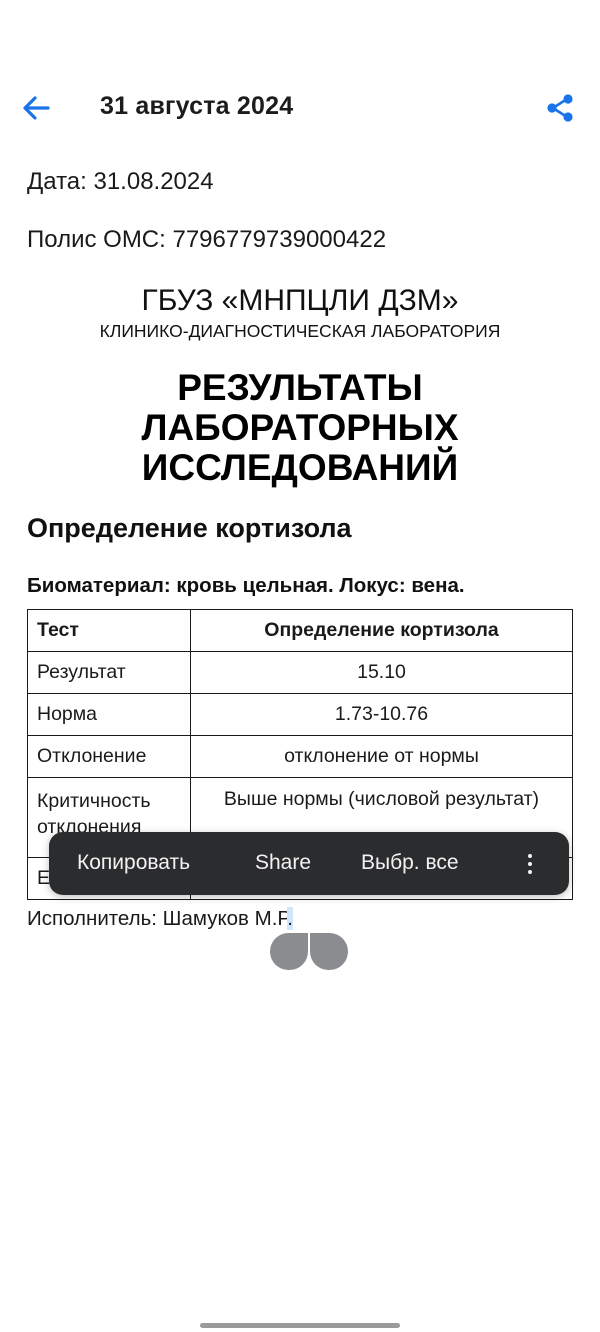  What do you see at coordinates (410, 863) in the screenshot?
I see `select-all-button: Выбр. все` at bounding box center [410, 863].